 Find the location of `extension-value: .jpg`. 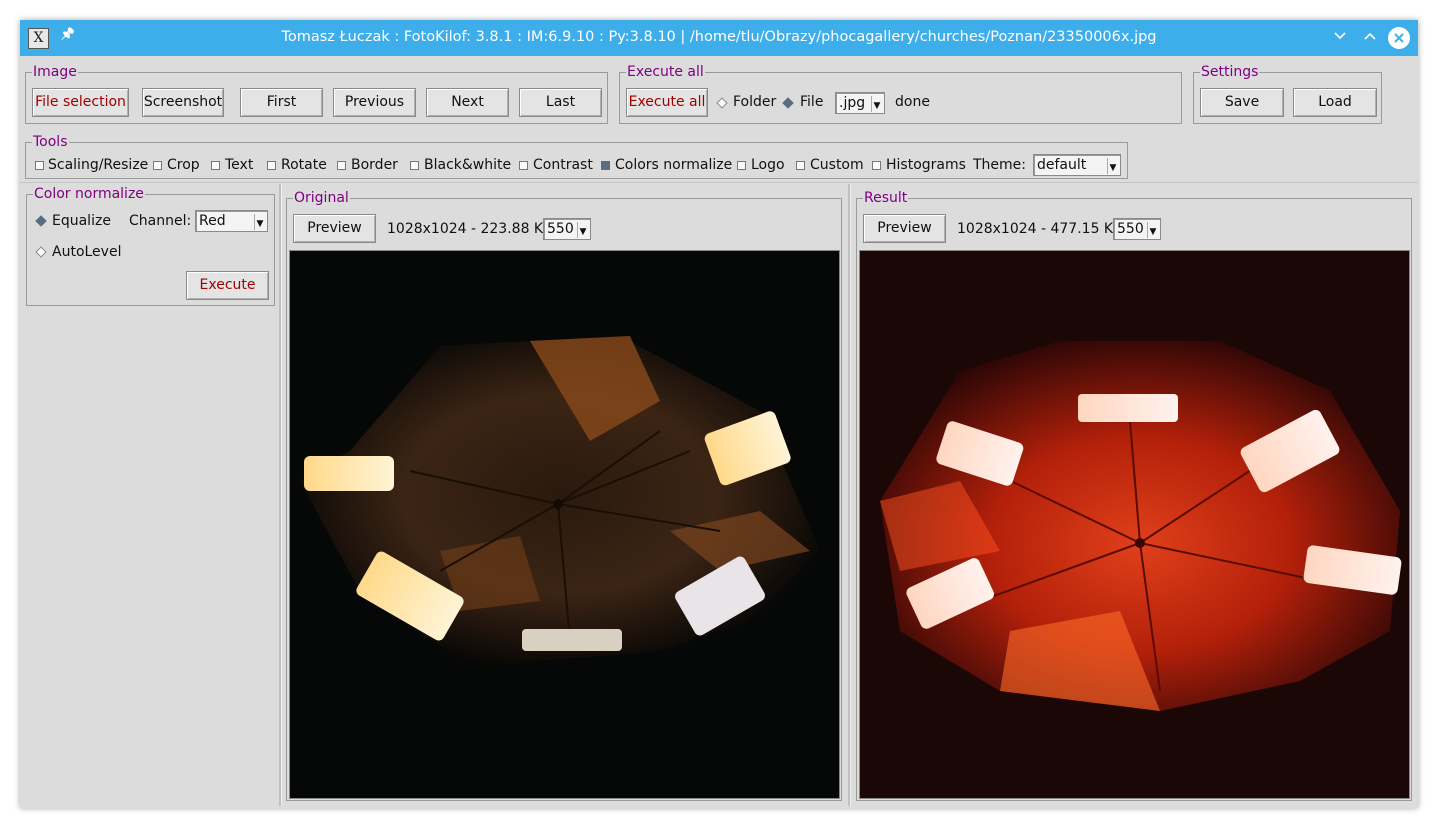

extension-value: .jpg is located at coordinates (852, 103).